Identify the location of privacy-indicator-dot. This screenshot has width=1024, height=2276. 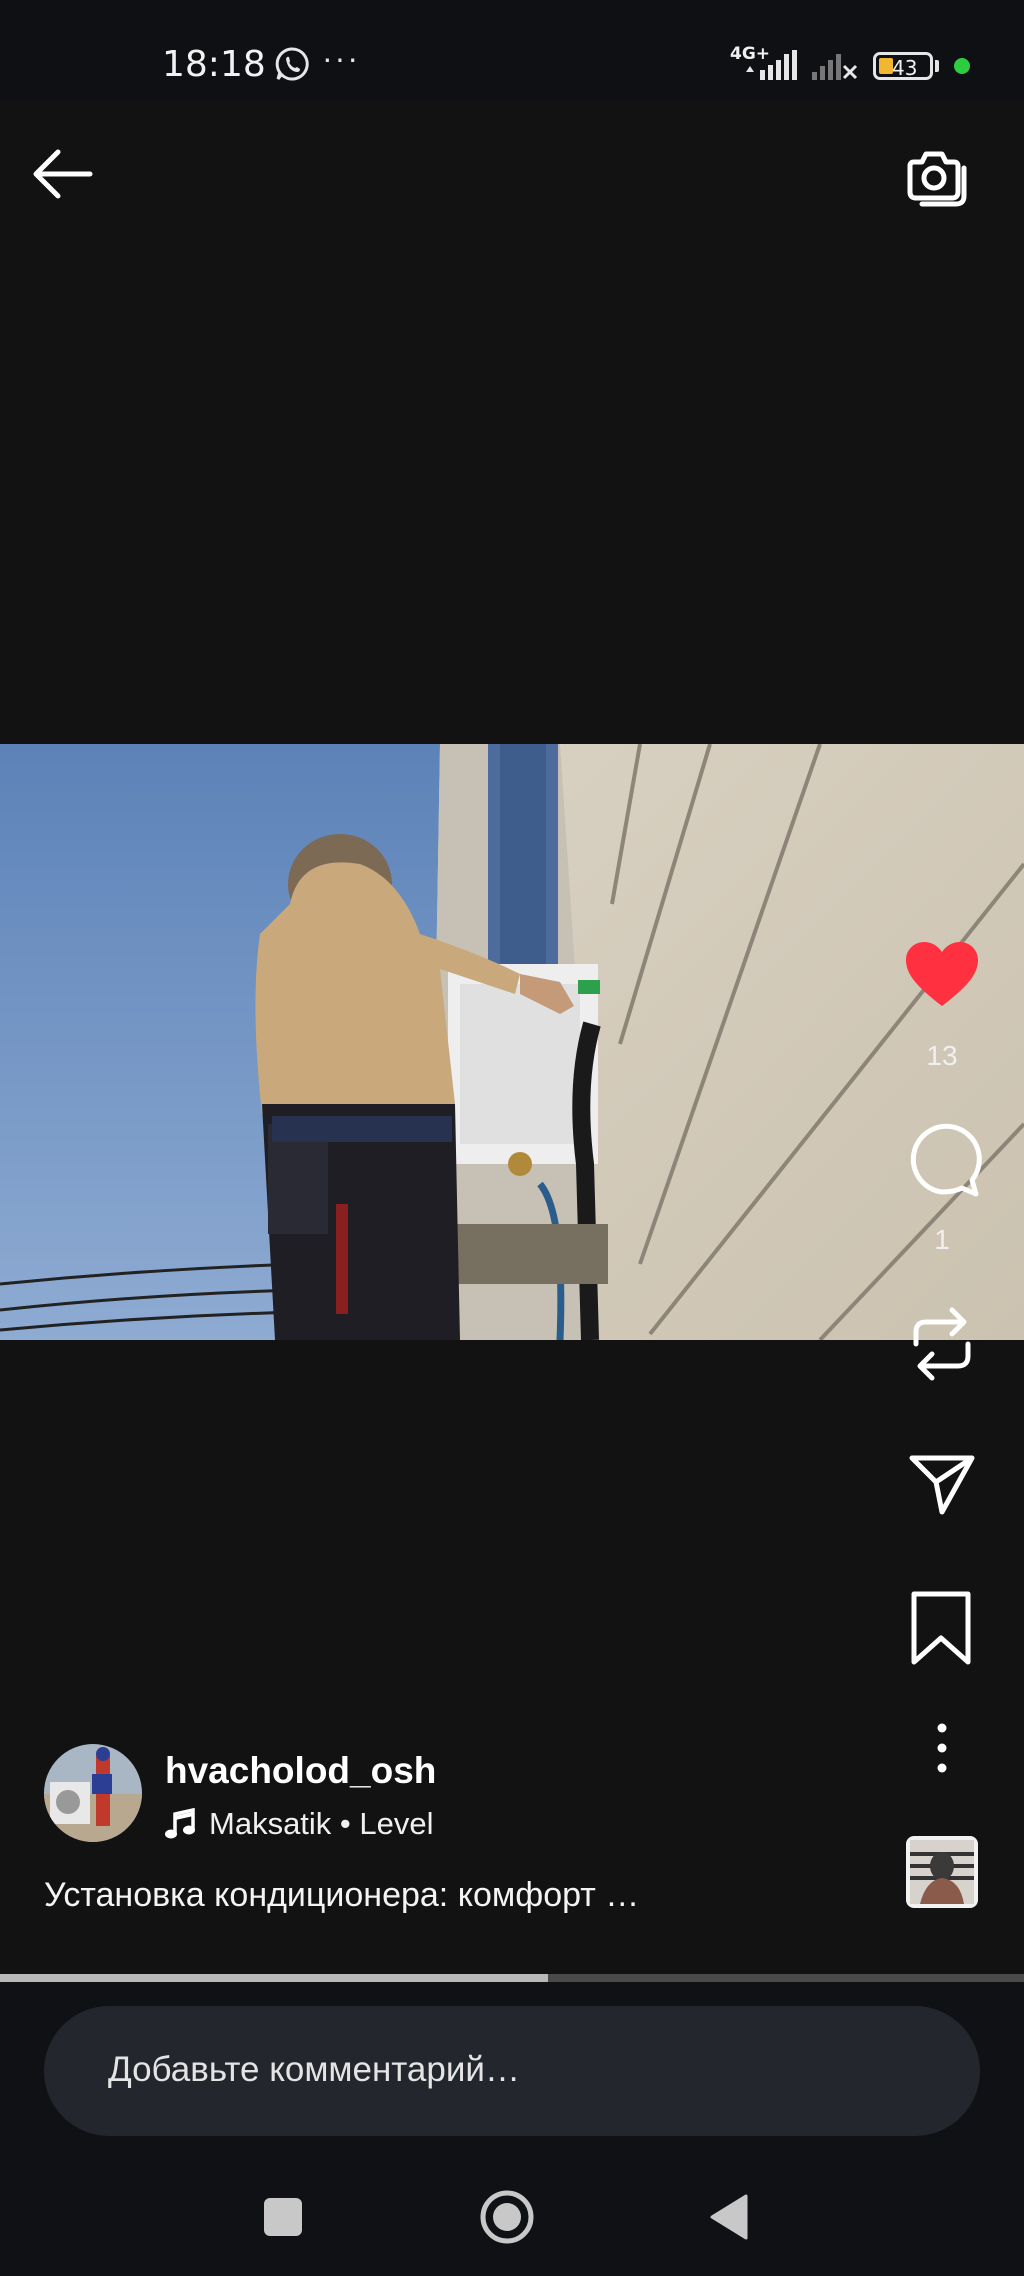
(962, 66).